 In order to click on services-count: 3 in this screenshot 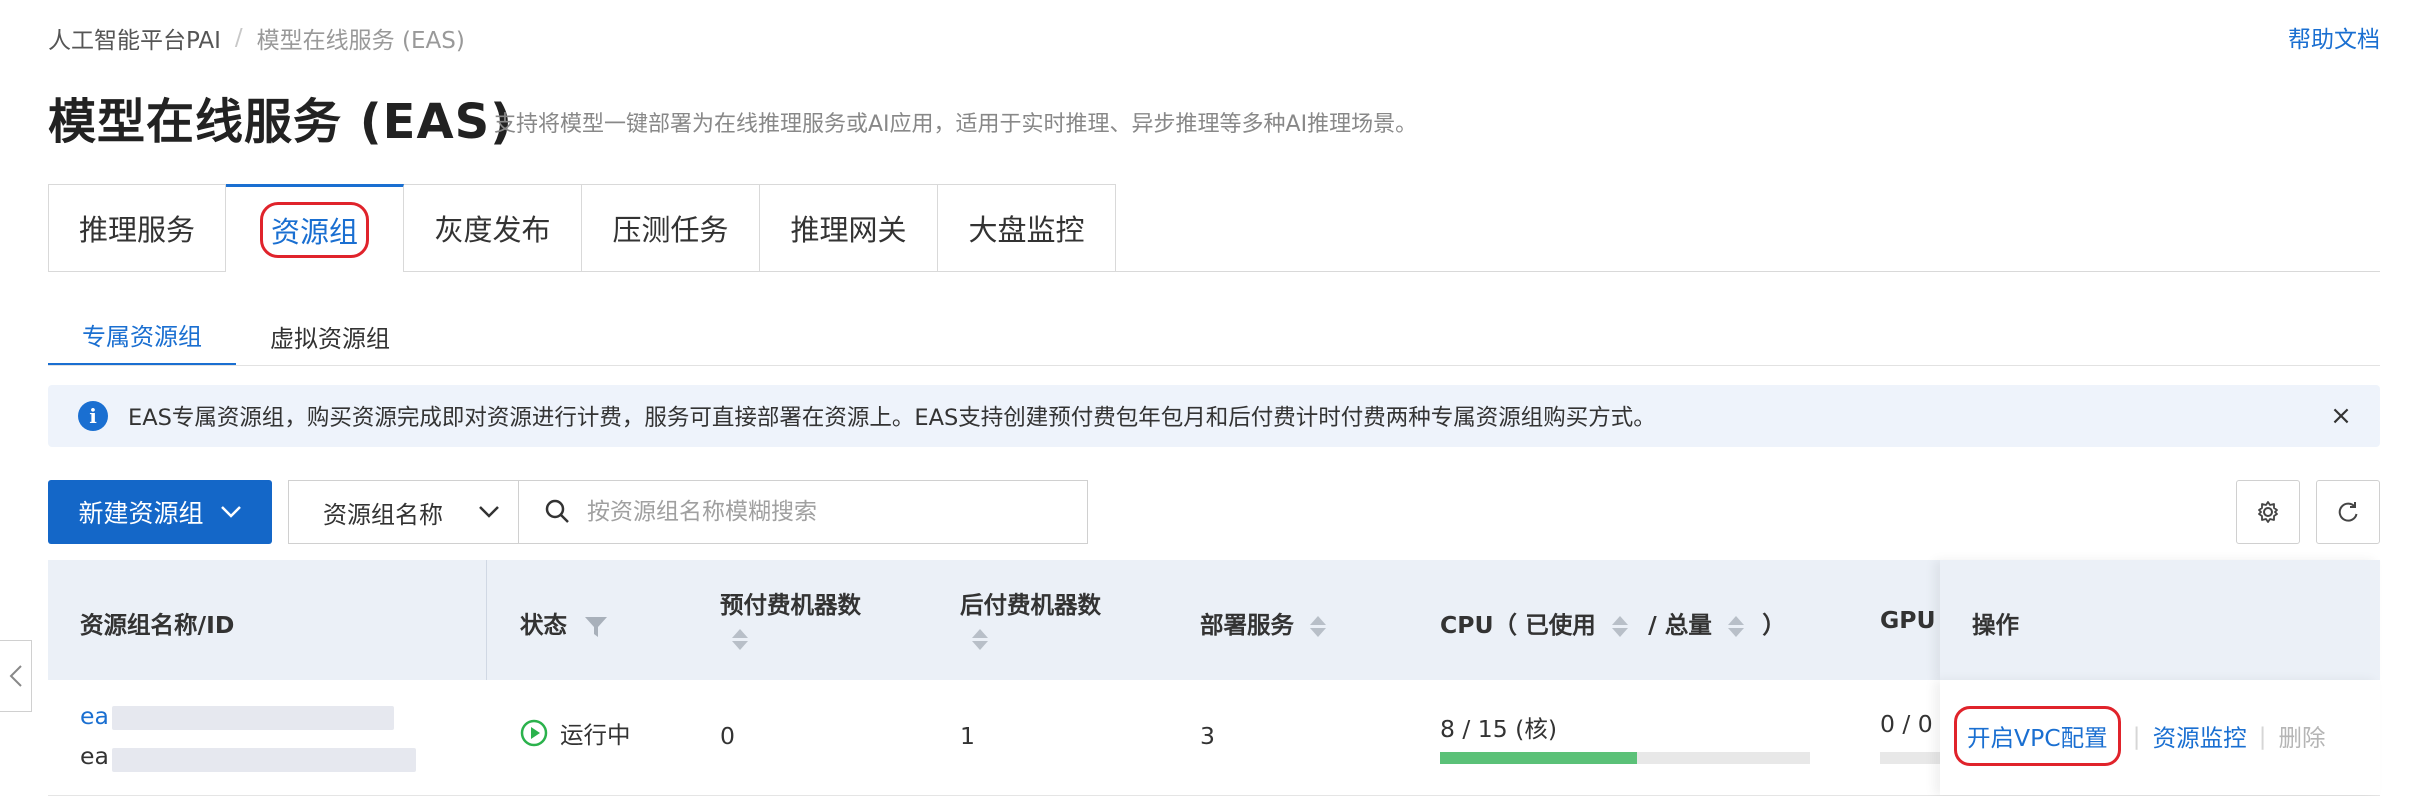, I will do `click(1207, 736)`.